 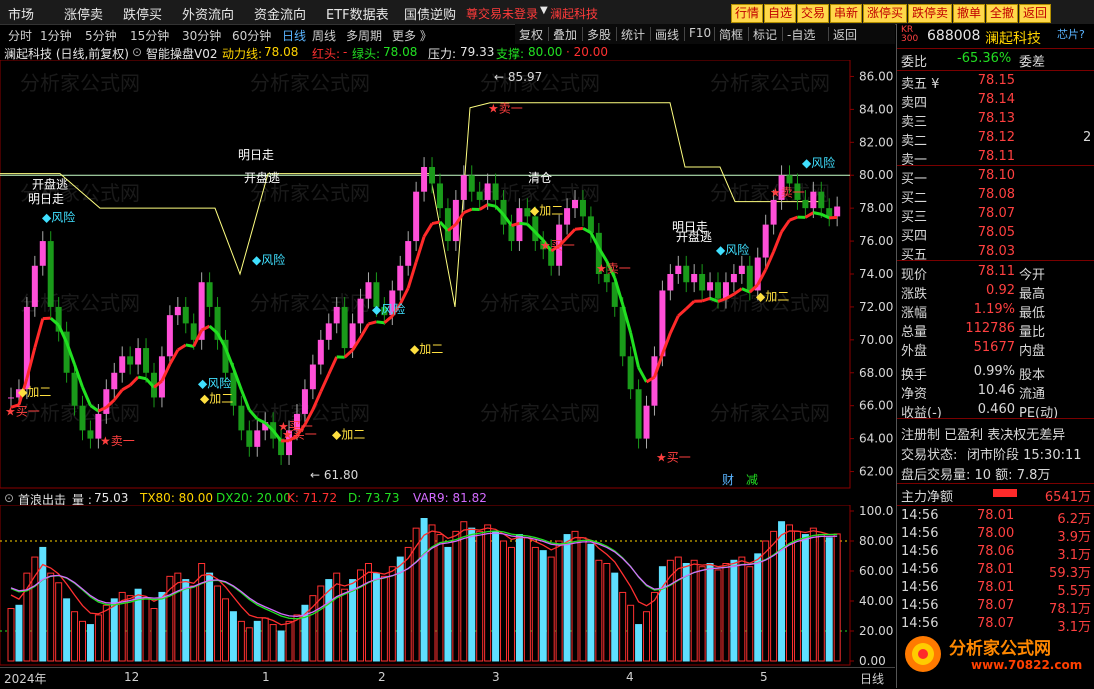 What do you see at coordinates (801, 34) in the screenshot?
I see `tool-self-select: -自选` at bounding box center [801, 34].